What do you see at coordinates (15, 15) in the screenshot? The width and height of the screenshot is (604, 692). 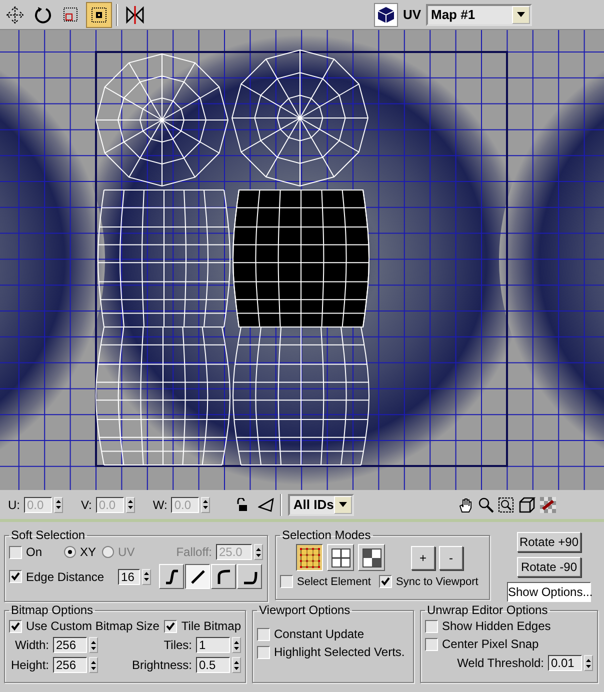 I see `move-icon` at bounding box center [15, 15].